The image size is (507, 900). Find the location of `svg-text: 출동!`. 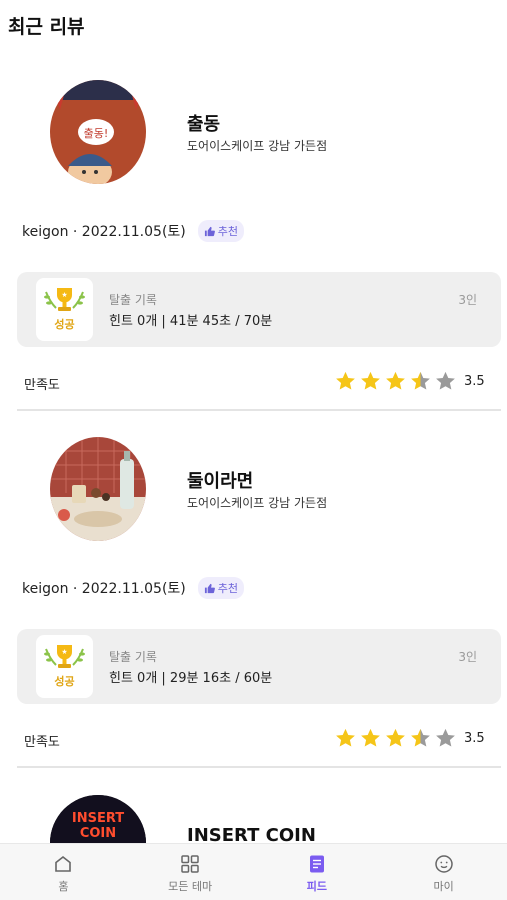

svg-text: 출동! is located at coordinates (96, 133).